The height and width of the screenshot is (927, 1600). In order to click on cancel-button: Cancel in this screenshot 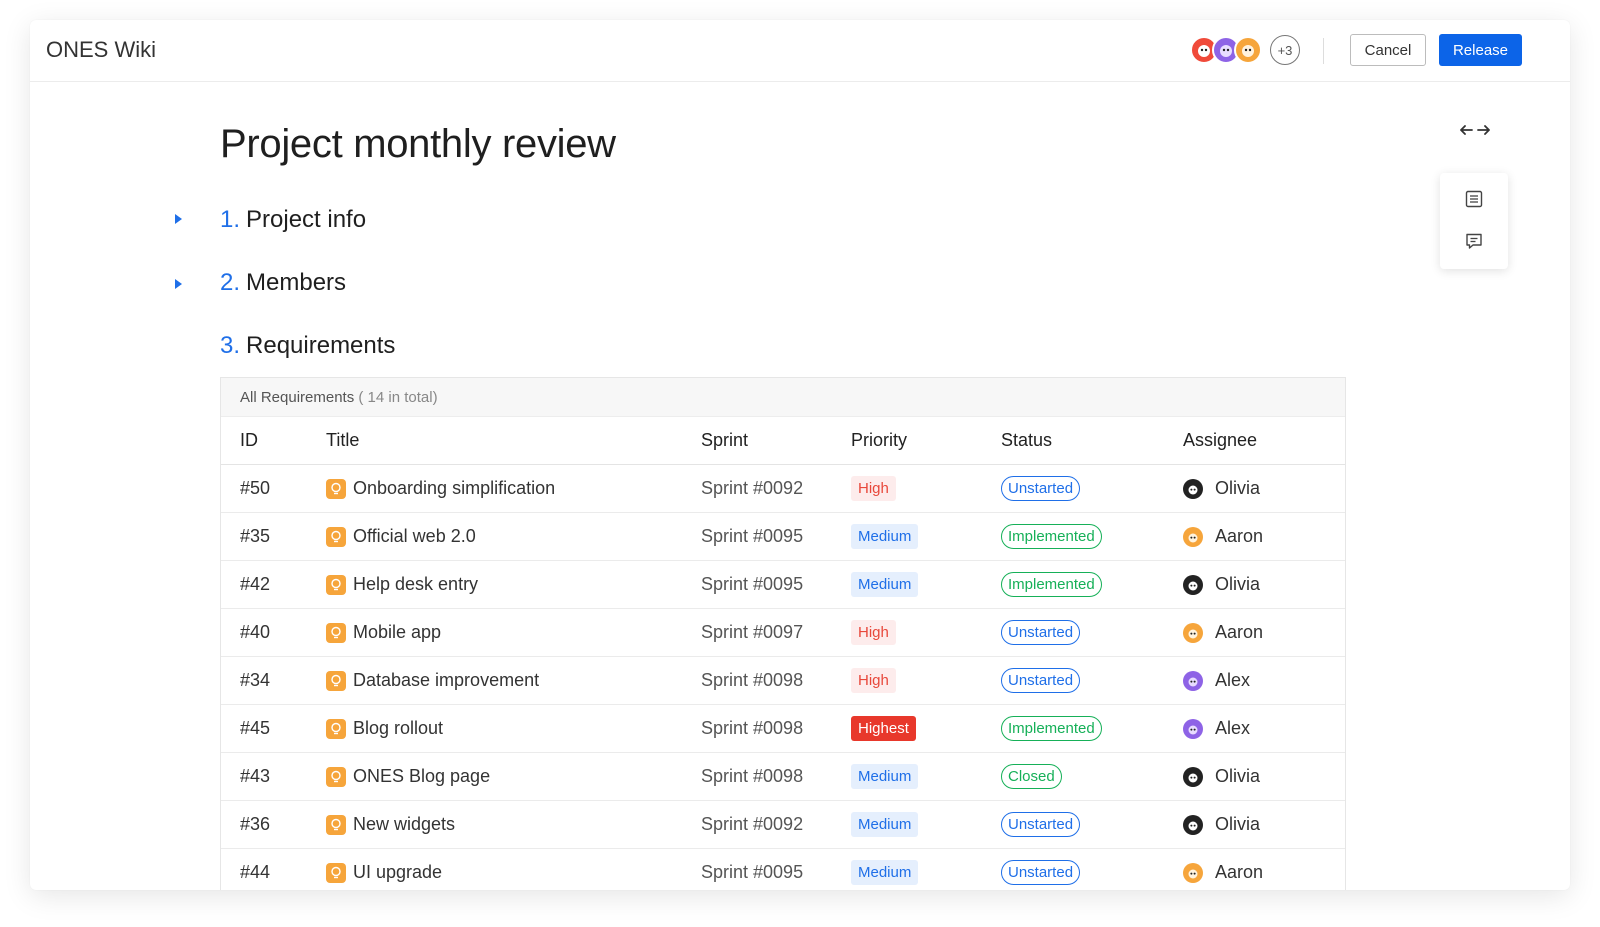, I will do `click(1388, 50)`.